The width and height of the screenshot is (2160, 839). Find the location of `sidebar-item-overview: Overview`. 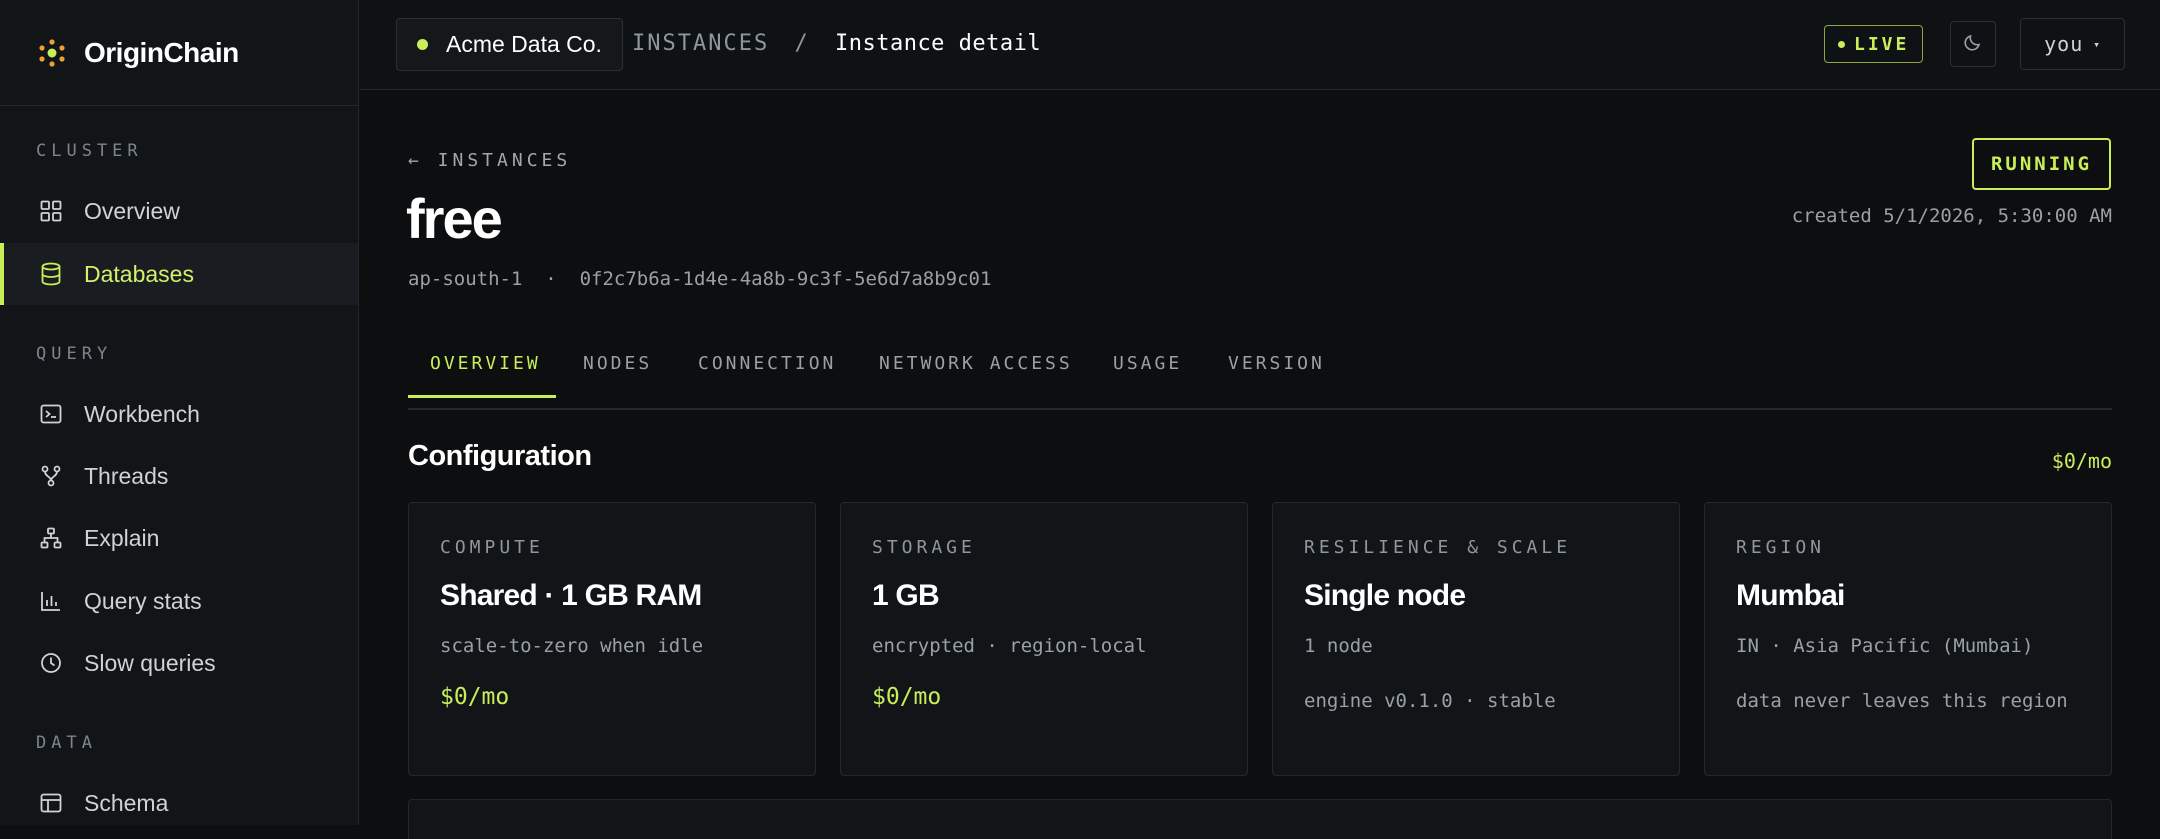

sidebar-item-overview: Overview is located at coordinates (179, 211).